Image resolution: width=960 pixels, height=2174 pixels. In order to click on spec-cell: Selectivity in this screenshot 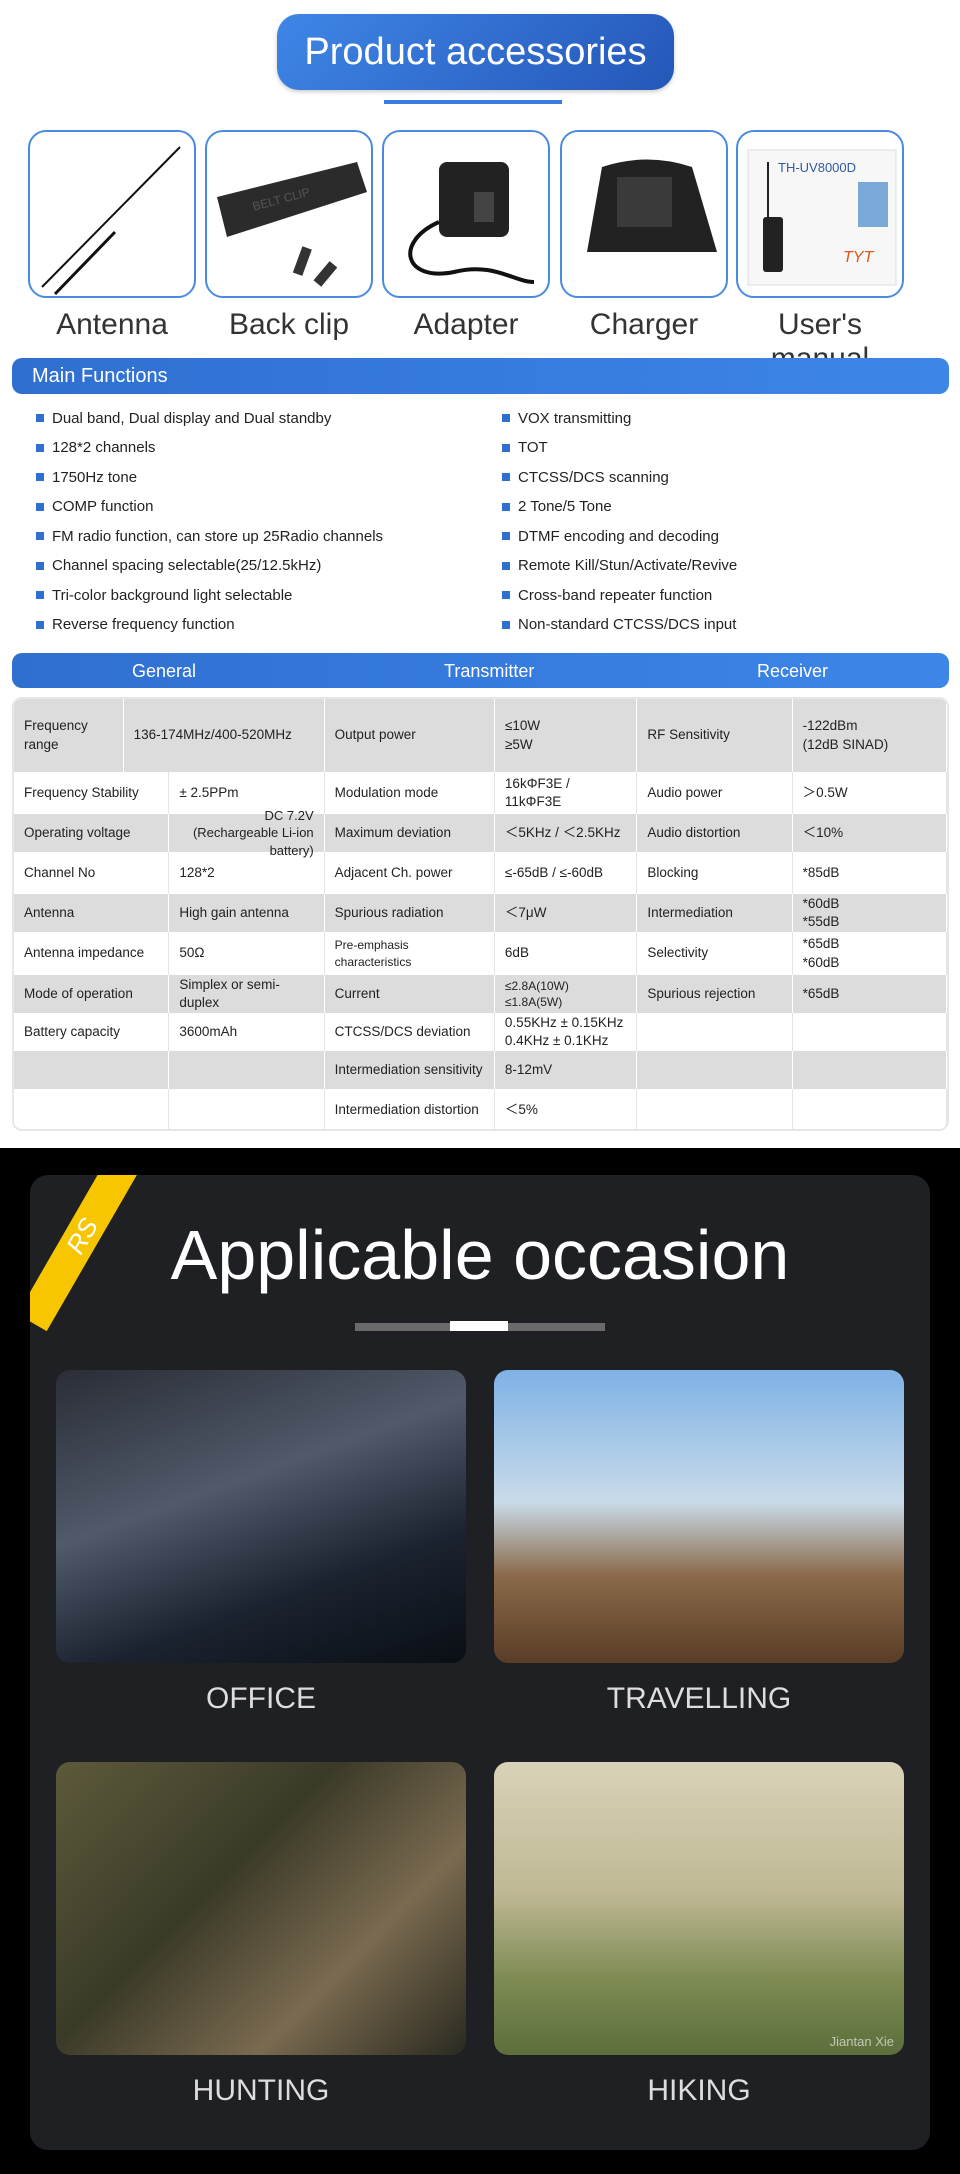, I will do `click(715, 953)`.